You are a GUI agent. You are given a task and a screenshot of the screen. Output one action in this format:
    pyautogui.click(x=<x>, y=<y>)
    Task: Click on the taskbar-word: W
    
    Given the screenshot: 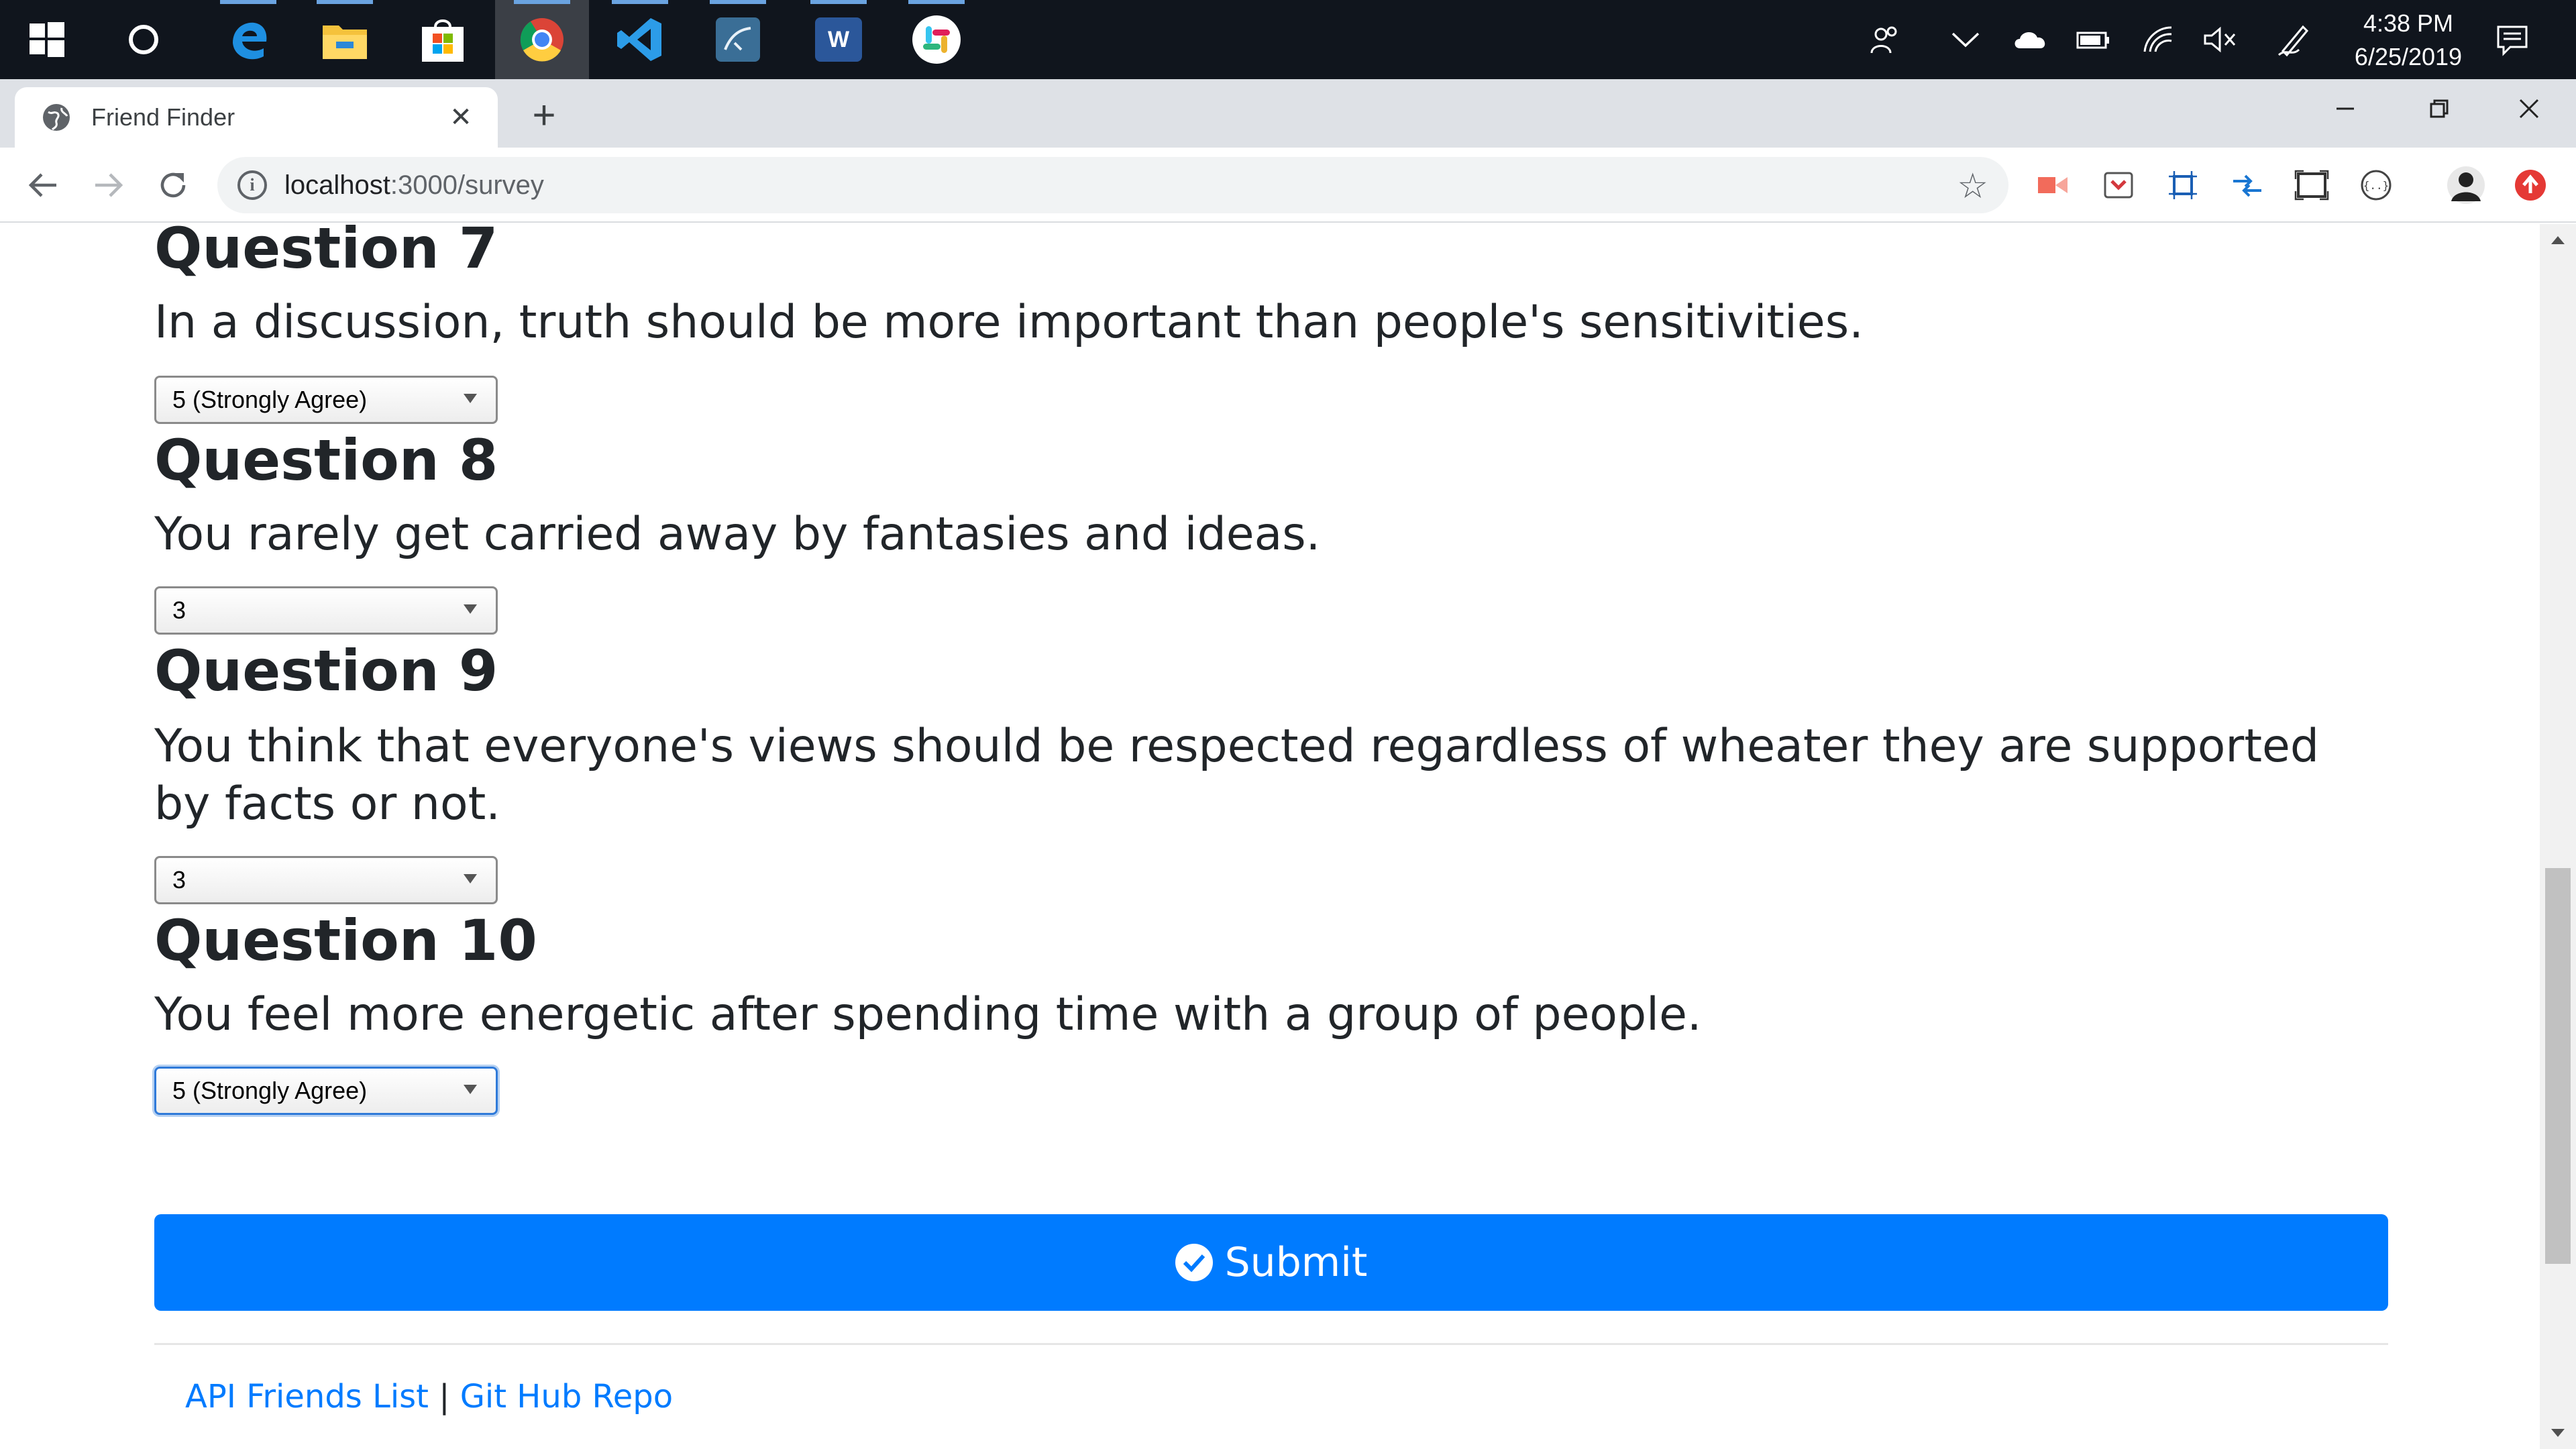 What is the action you would take?
    pyautogui.click(x=838, y=39)
    